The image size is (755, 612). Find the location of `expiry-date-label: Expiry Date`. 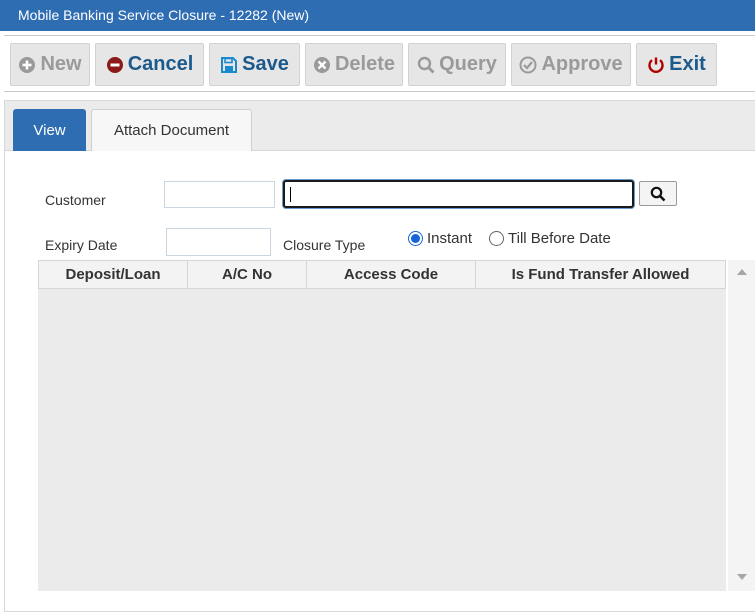

expiry-date-label: Expiry Date is located at coordinates (81, 245).